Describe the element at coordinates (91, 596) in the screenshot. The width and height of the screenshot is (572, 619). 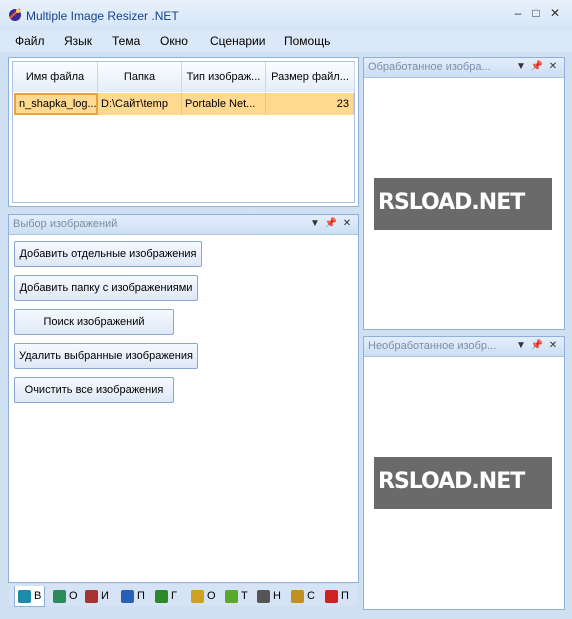
I see `resize-icon` at that location.